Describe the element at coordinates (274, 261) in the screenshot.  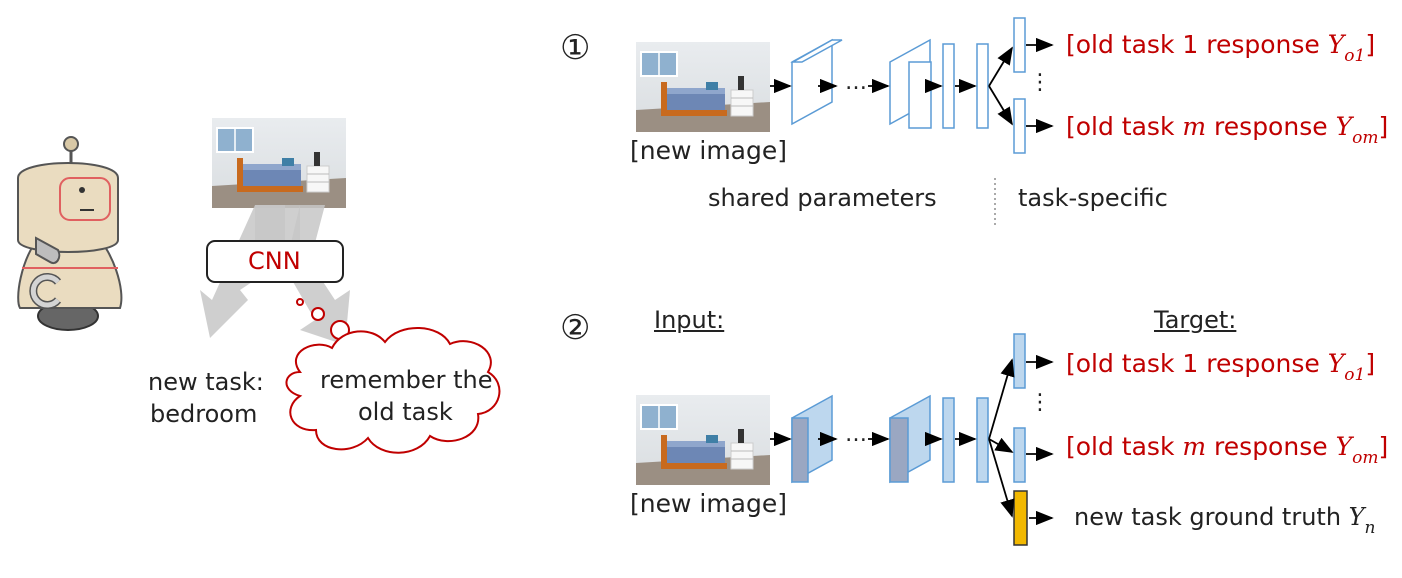
I see `cnn-label: CNN` at that location.